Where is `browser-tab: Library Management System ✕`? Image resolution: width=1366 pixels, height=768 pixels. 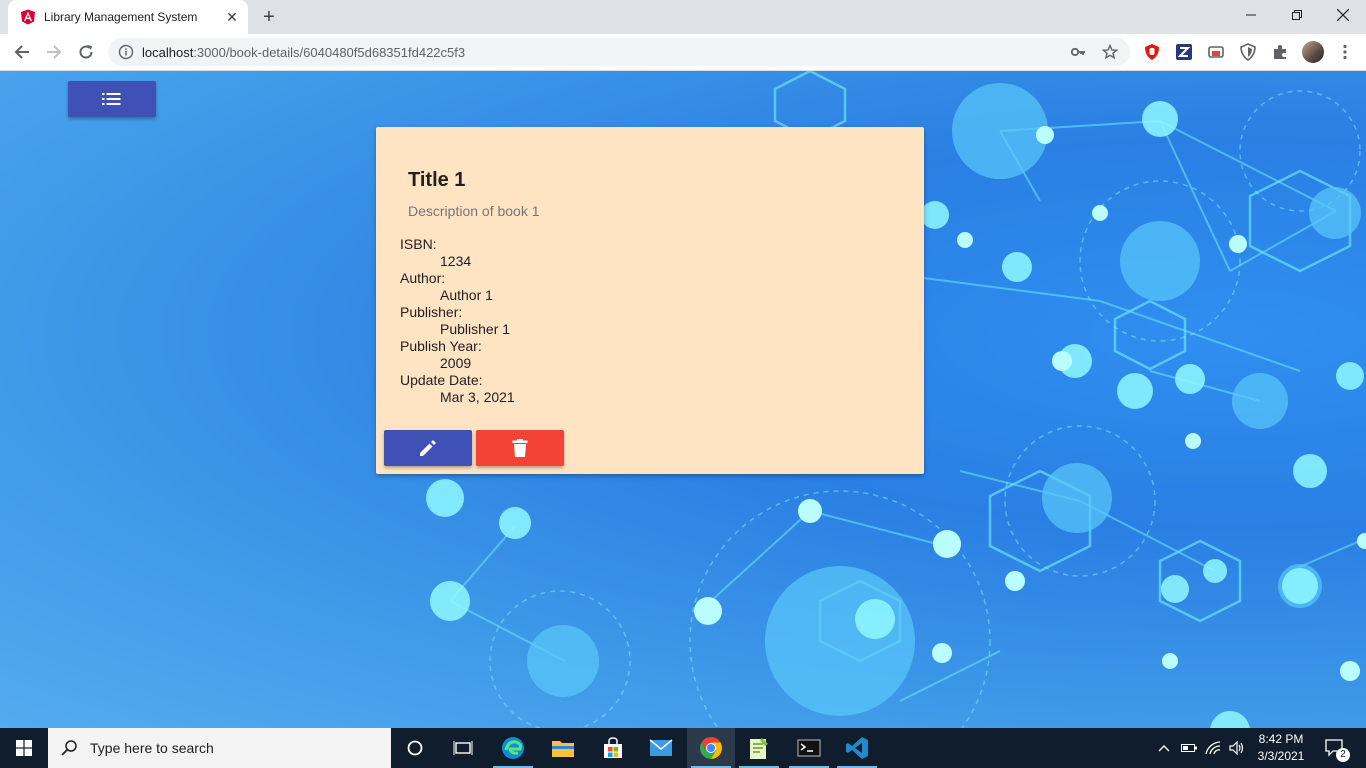
browser-tab: Library Management System ✕ is located at coordinates (128, 17).